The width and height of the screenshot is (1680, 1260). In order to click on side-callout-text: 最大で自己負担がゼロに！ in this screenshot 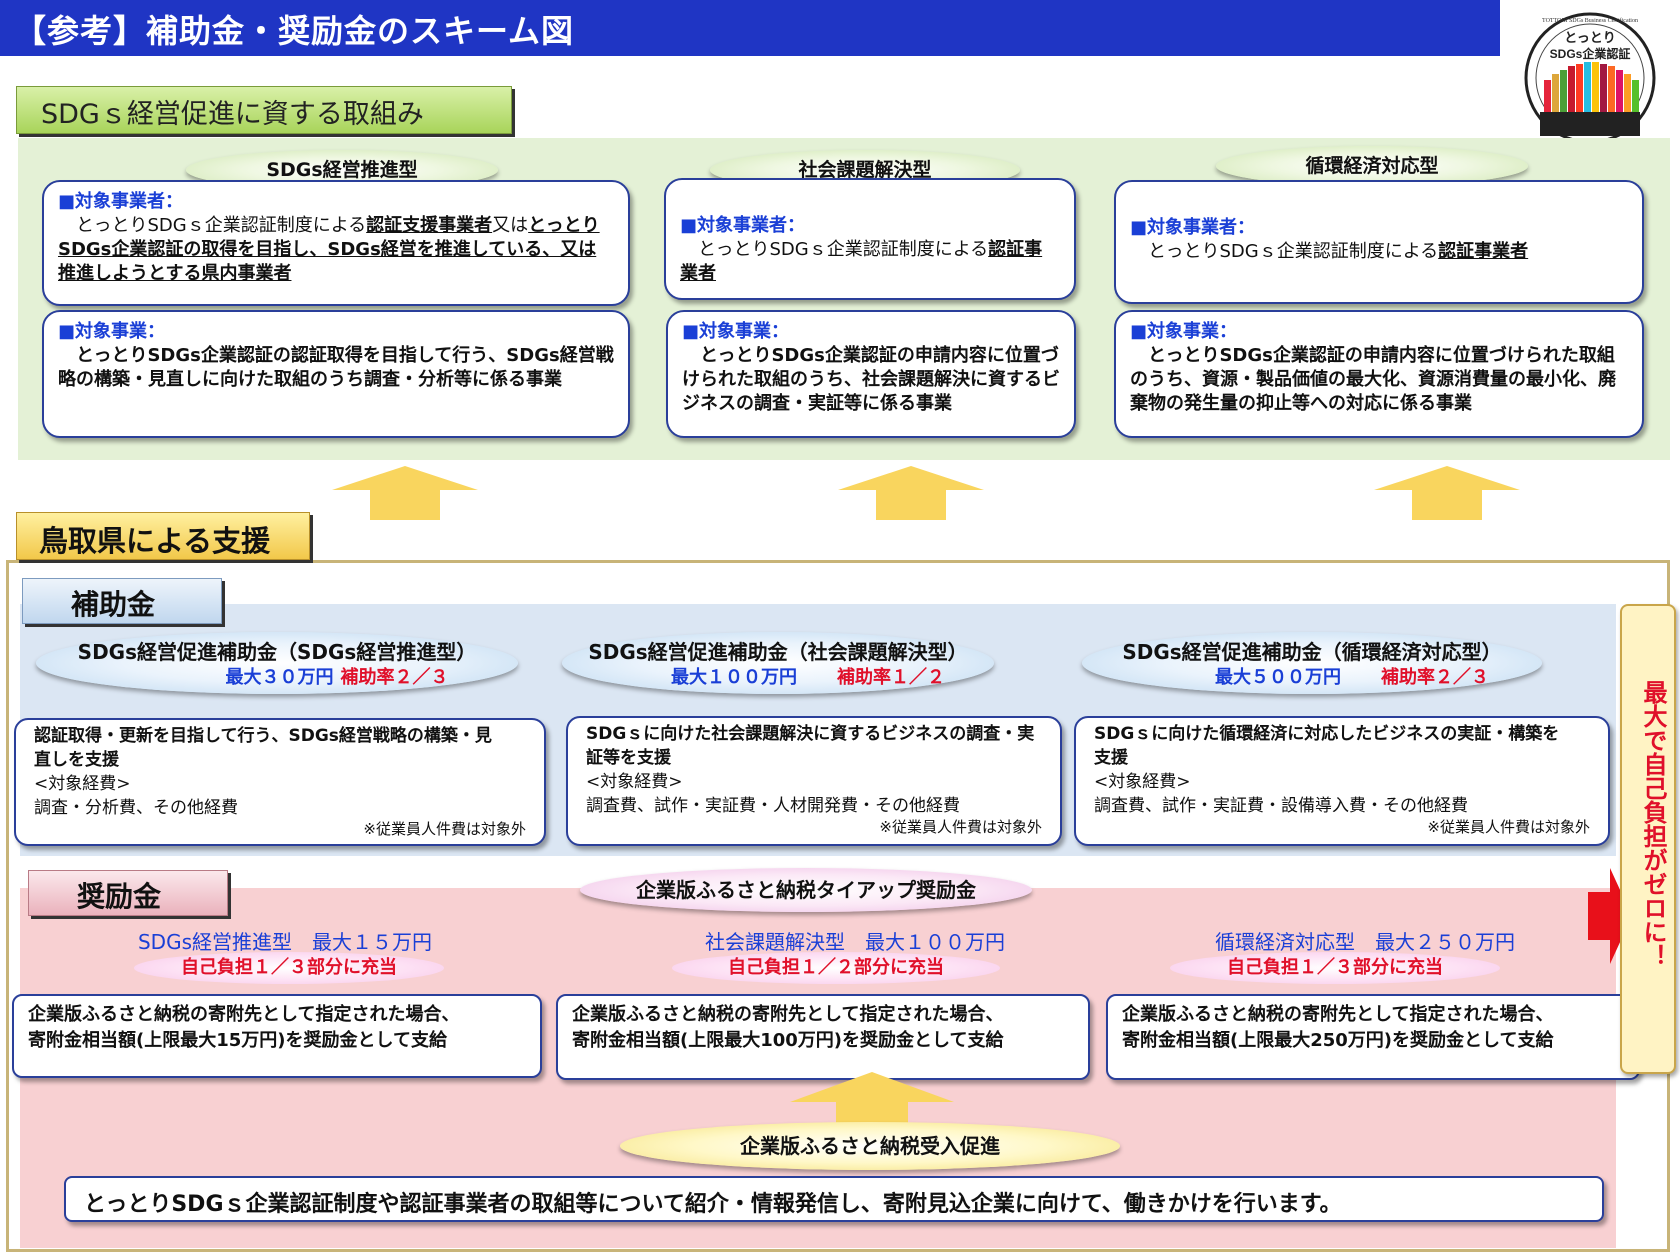, I will do `click(1653, 824)`.